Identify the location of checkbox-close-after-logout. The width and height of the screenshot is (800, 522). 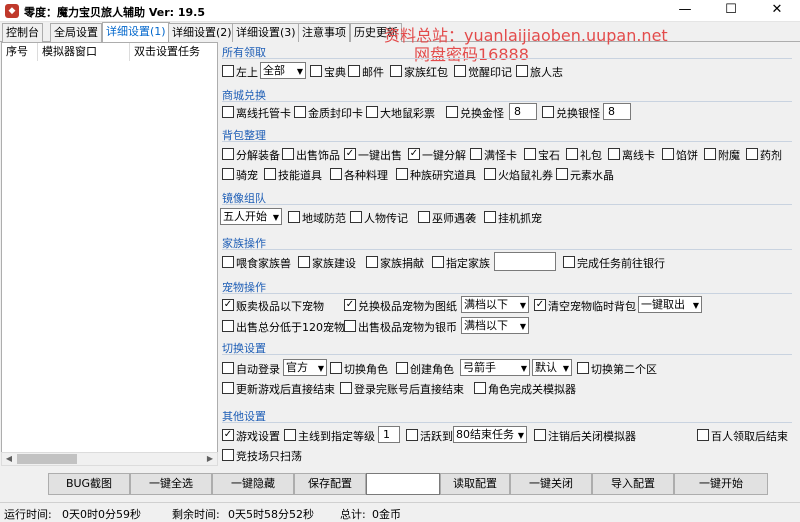
(540, 435).